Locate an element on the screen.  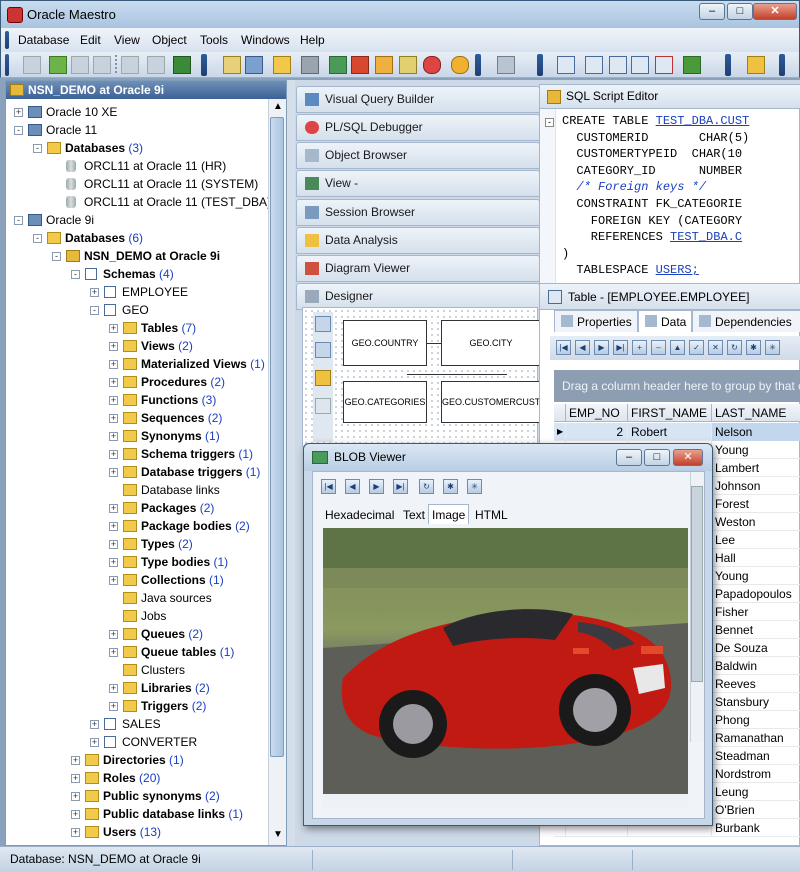
tile-vertical-icon is located at coordinates (640, 65).